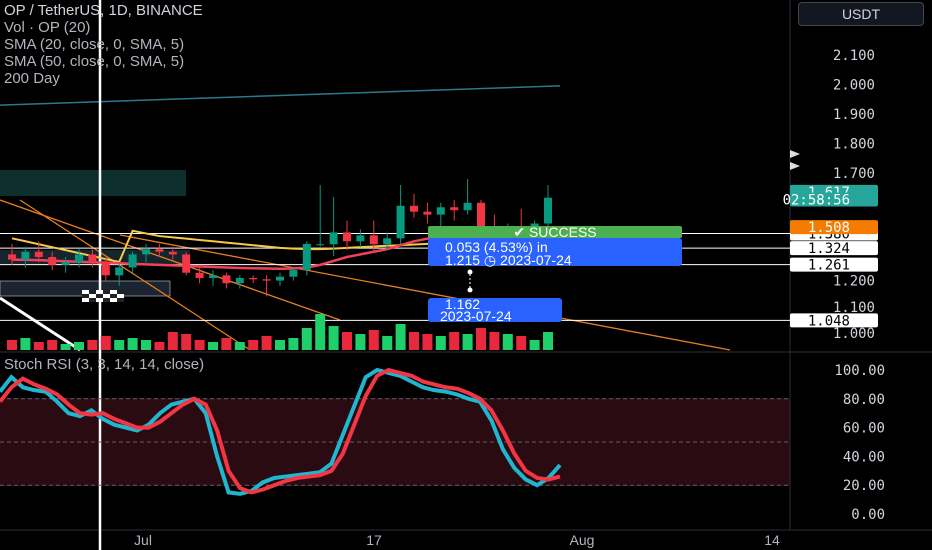  I want to click on stoch-tick-label: 20.00, so click(864, 486).